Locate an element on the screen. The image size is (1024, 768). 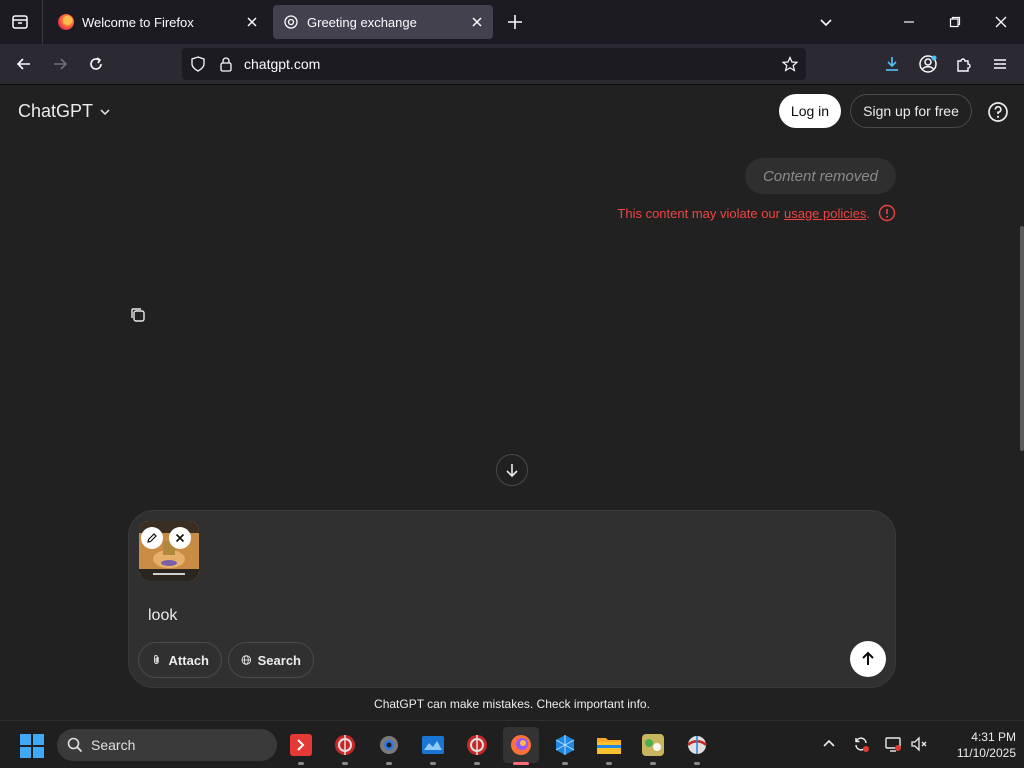
removed-message-bubble: Content removed is located at coordinates (820, 176).